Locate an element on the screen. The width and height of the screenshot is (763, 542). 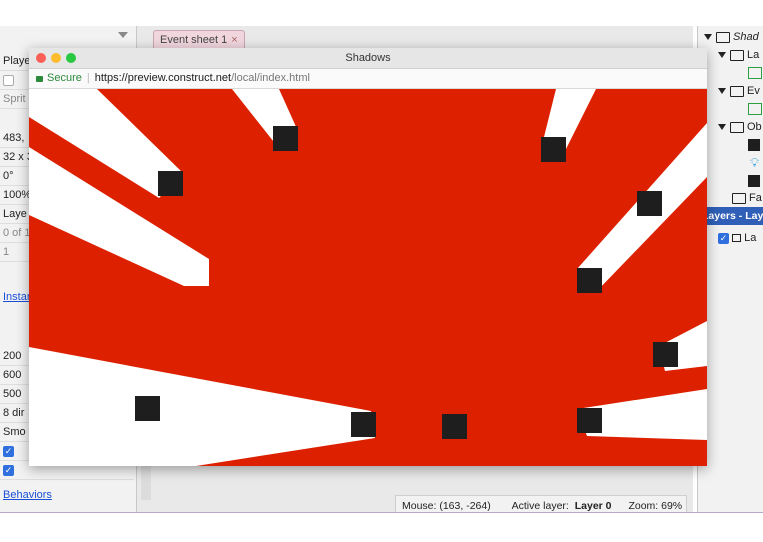
url-host: https://preview.construct.net is located at coordinates (163, 78).